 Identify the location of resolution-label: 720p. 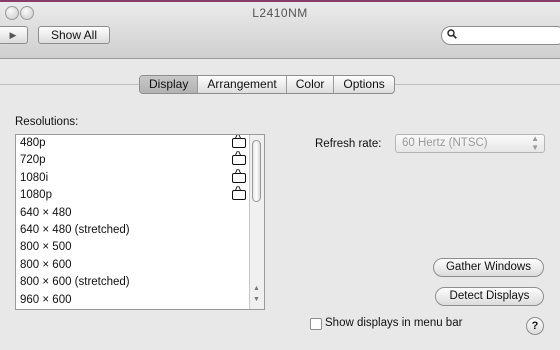
(33, 160).